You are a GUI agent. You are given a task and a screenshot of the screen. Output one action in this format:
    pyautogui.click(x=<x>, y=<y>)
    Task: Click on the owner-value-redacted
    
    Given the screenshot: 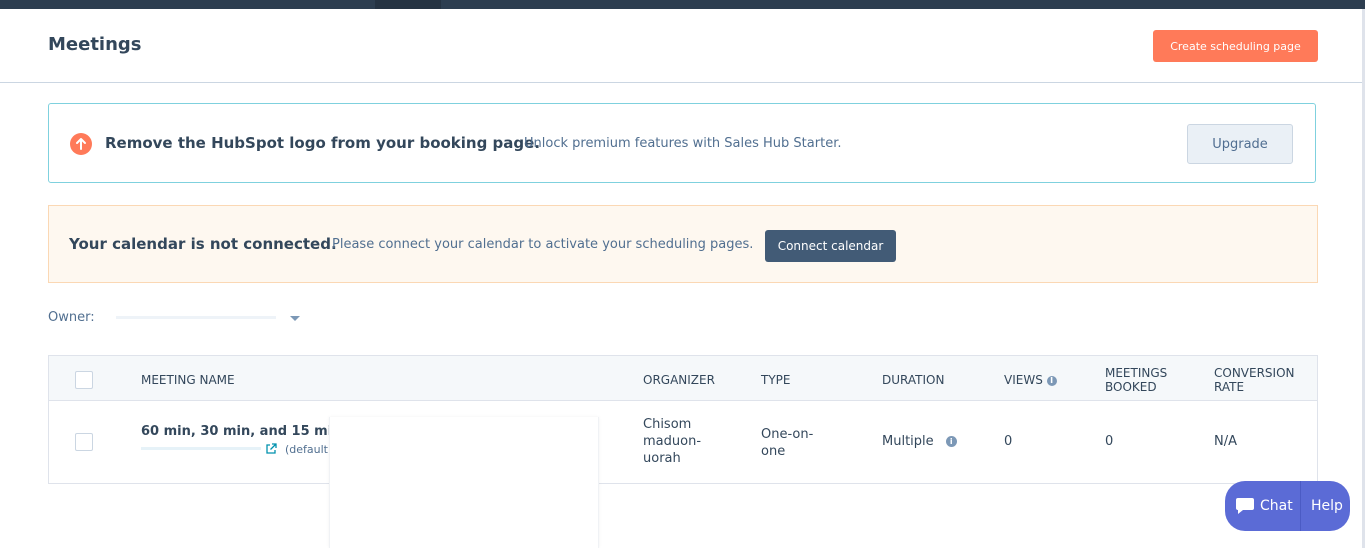 What is the action you would take?
    pyautogui.click(x=196, y=317)
    